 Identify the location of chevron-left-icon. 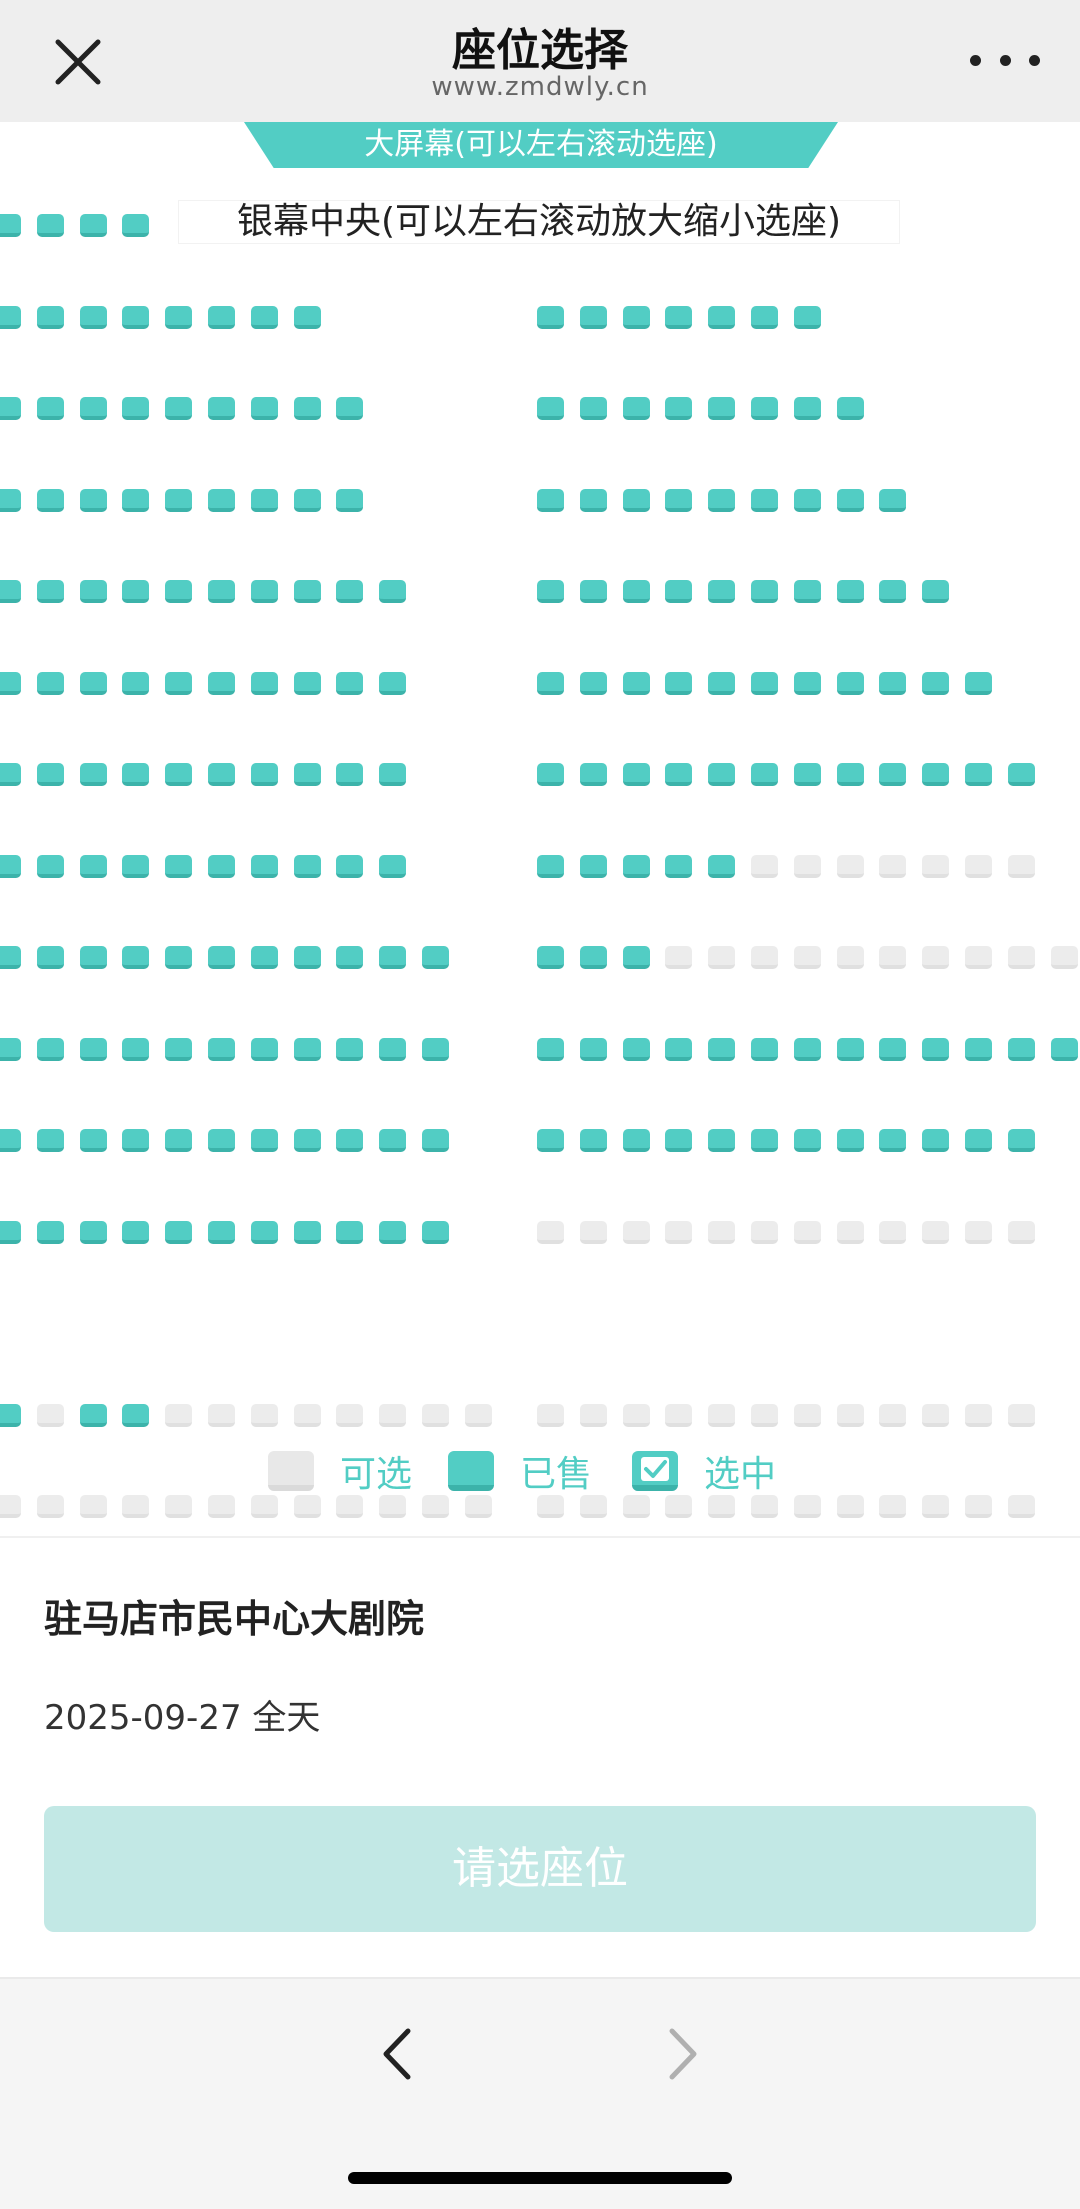
(400, 2054).